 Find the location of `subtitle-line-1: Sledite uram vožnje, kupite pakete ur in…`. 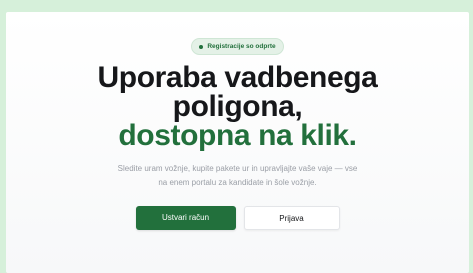

subtitle-line-1: Sledite uram vožnje, kupite pakete ur in… is located at coordinates (237, 168).